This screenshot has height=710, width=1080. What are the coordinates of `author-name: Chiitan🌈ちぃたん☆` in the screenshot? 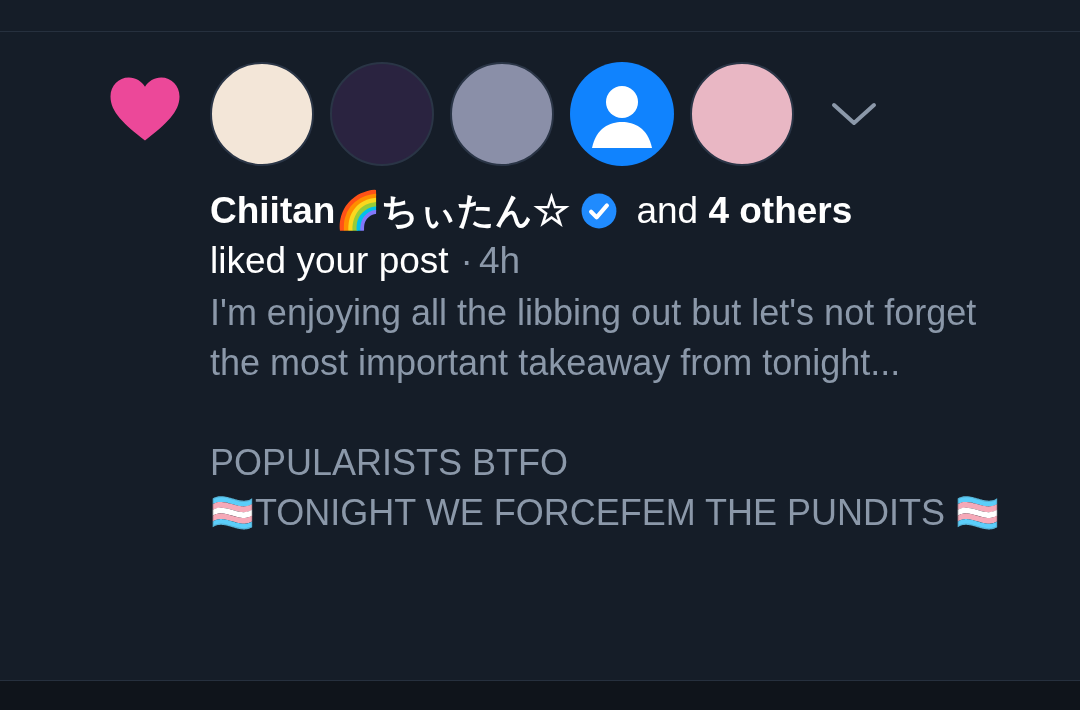 It's located at (390, 211).